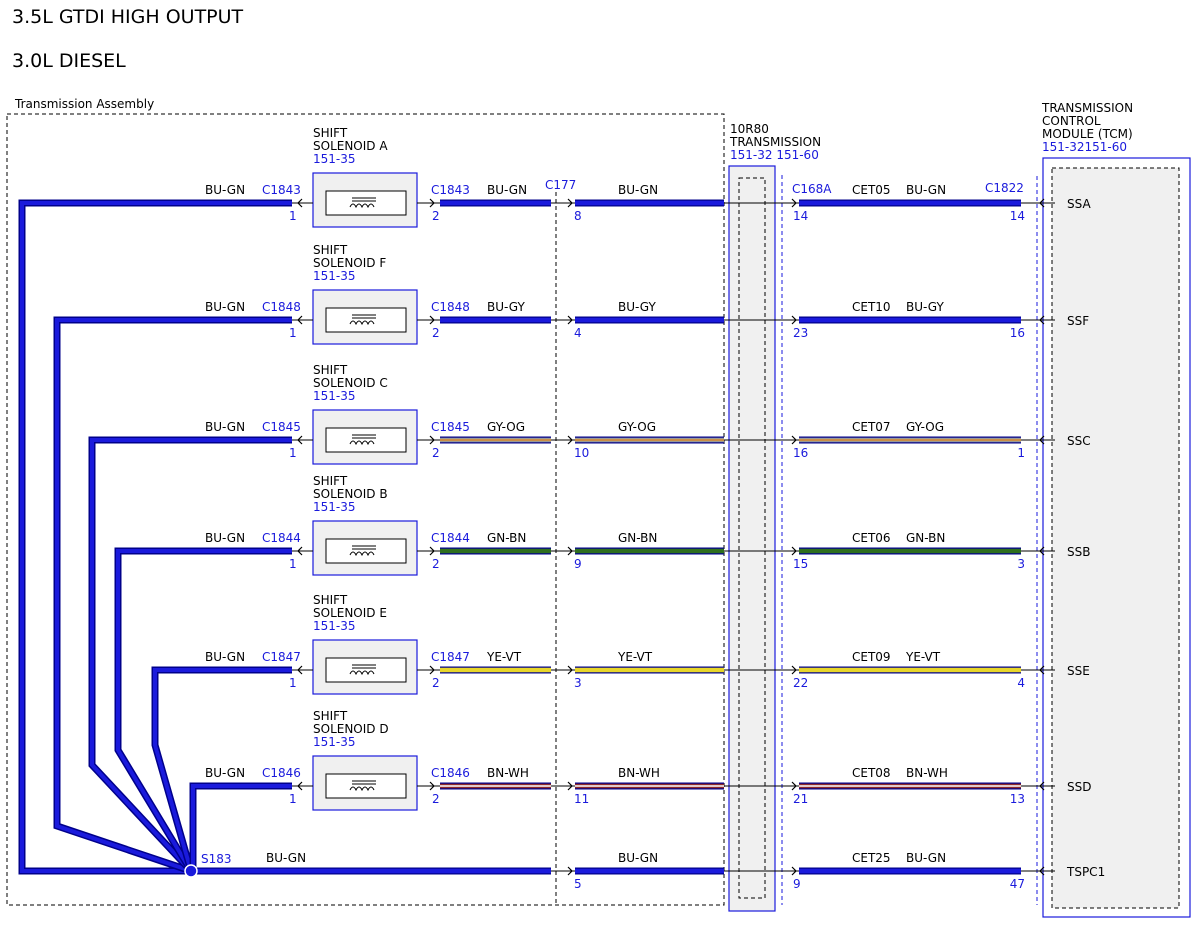 The height and width of the screenshot is (927, 1199). What do you see at coordinates (800, 683) in the screenshot?
I see `c168a-pin: 22` at bounding box center [800, 683].